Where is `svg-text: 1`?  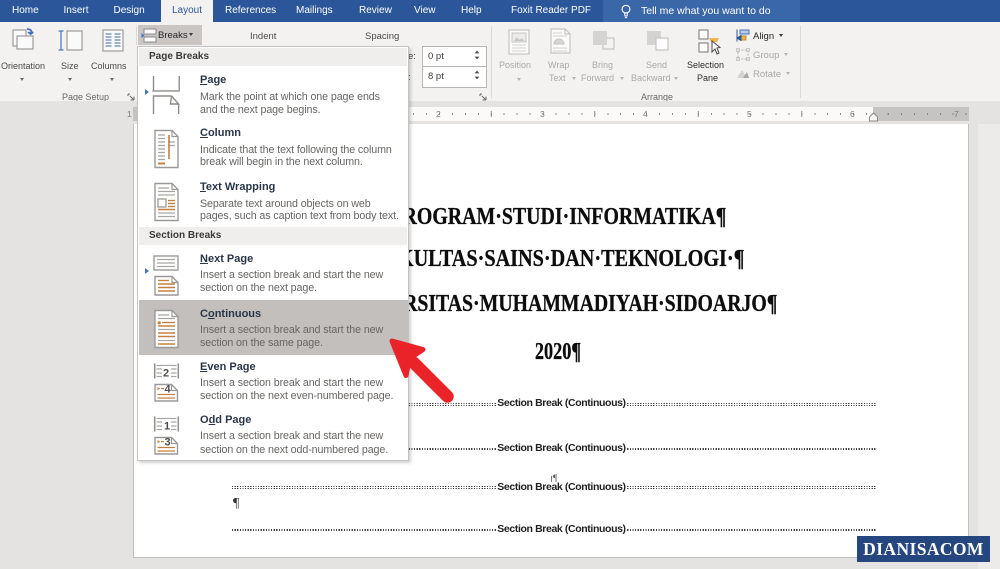
svg-text: 1 is located at coordinates (167, 427).